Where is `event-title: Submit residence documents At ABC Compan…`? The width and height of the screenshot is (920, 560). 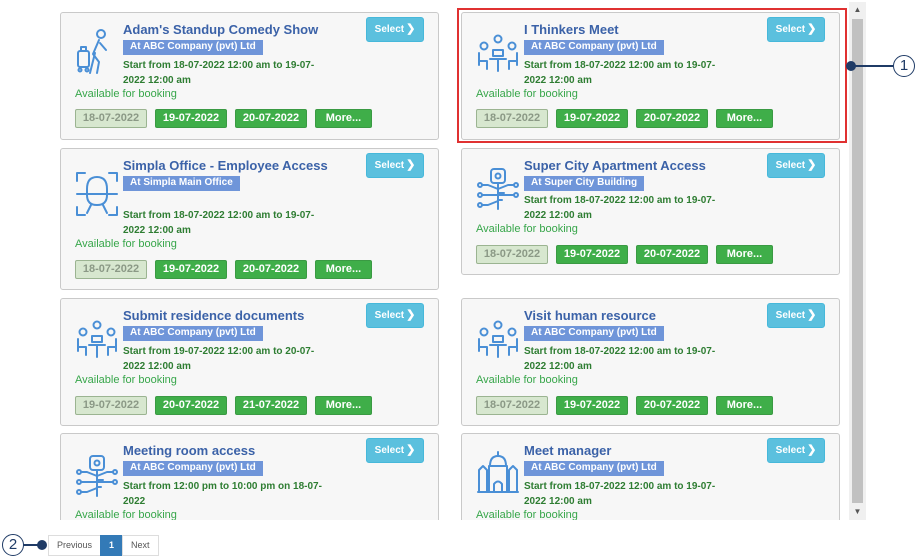
event-title: Submit residence documents At ABC Compan… is located at coordinates (239, 324).